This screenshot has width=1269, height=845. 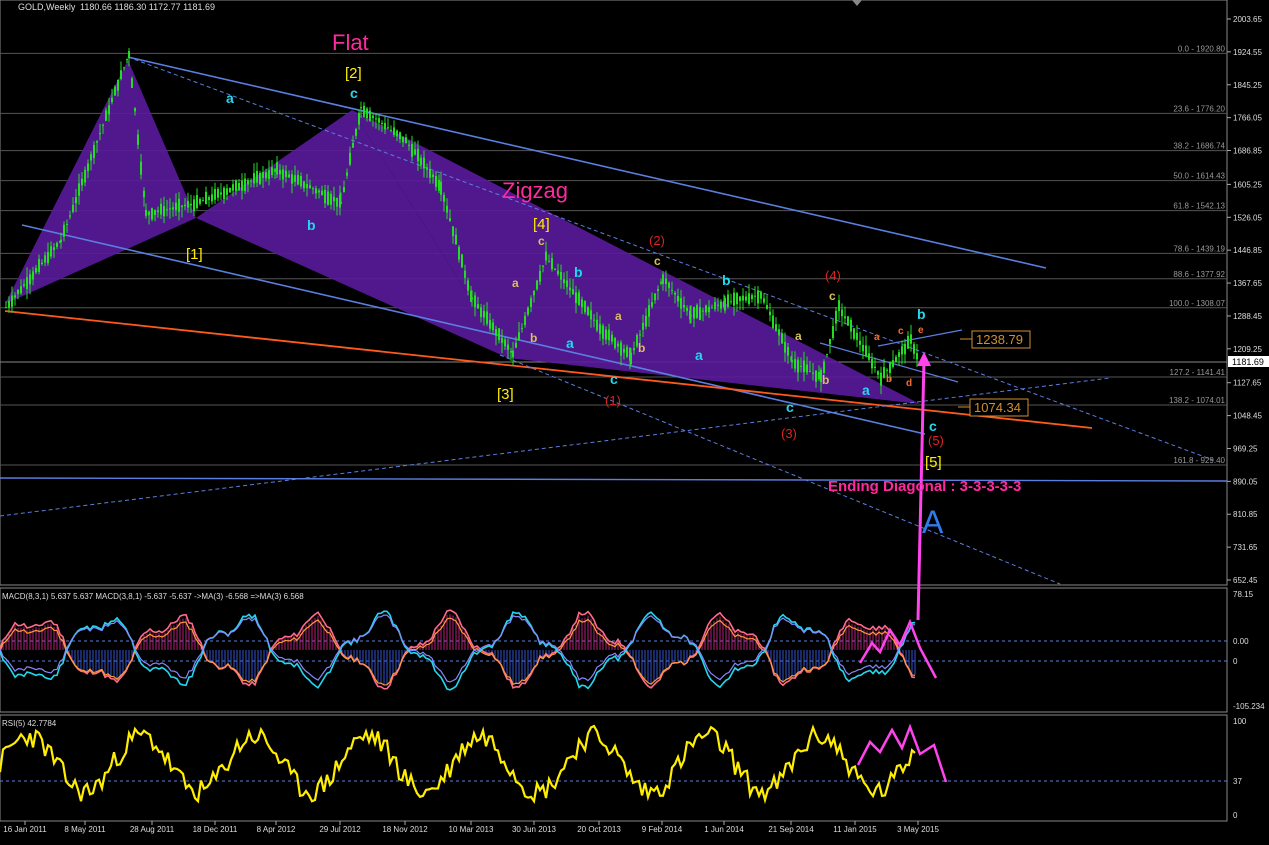 I want to click on time-tick-label: 8 May 2011, so click(x=85, y=829).